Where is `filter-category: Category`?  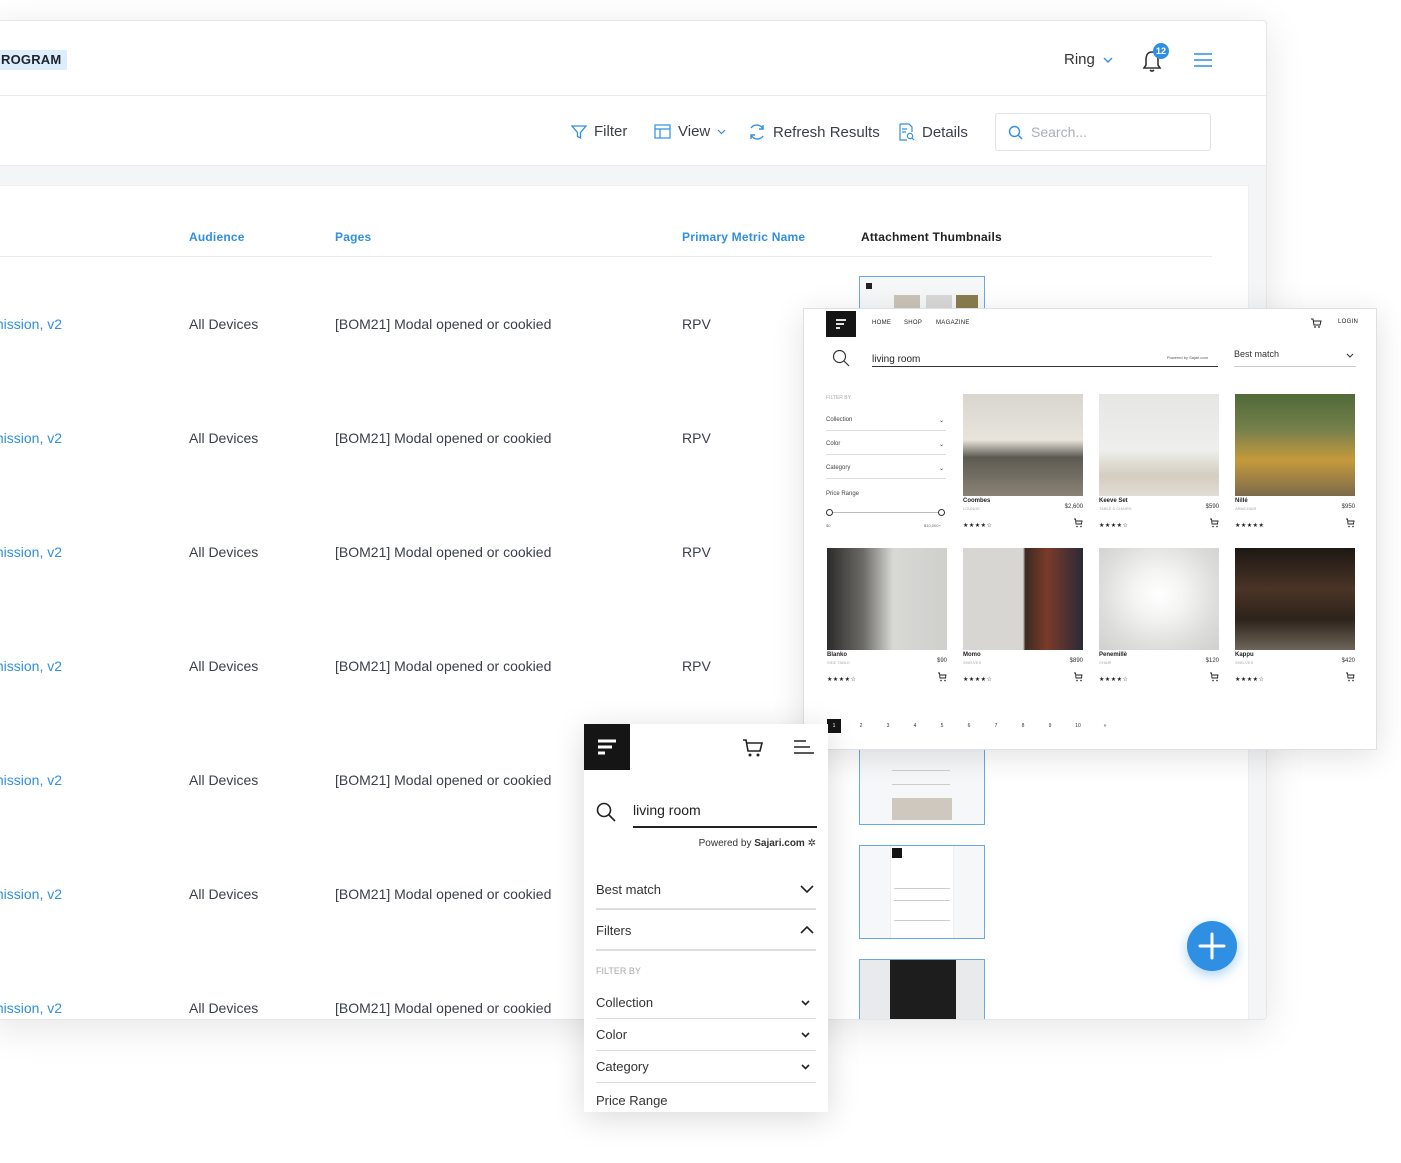 filter-category: Category is located at coordinates (706, 1071).